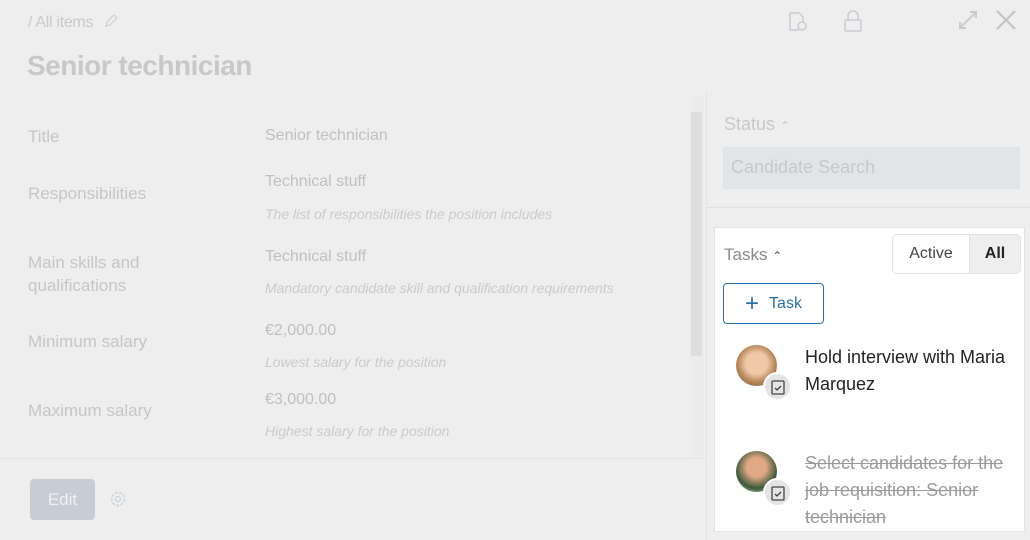  I want to click on filter-all-tab: All, so click(994, 254).